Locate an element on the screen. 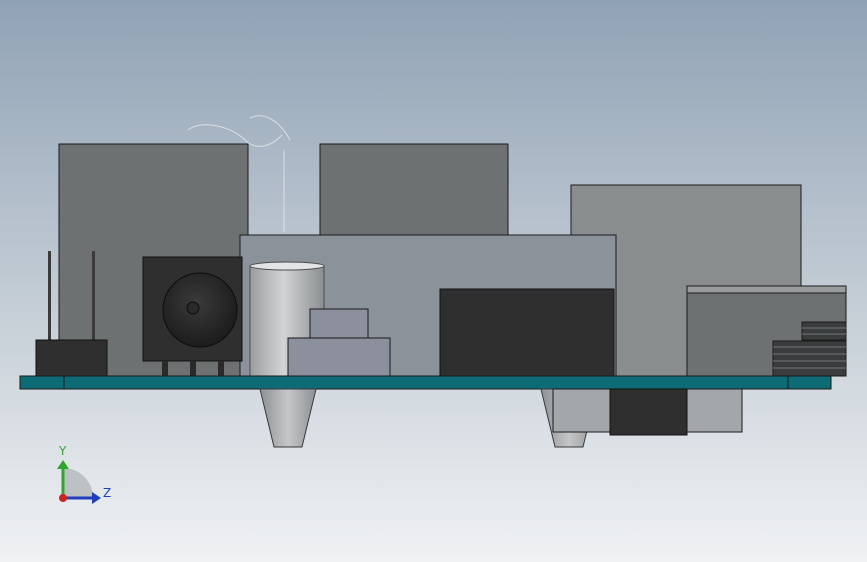 The width and height of the screenshot is (867, 562). under-board-block is located at coordinates (647, 412).